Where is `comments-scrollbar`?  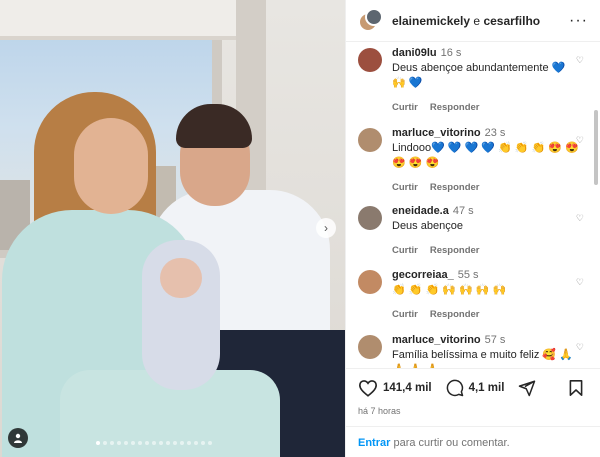 comments-scrollbar is located at coordinates (596, 147).